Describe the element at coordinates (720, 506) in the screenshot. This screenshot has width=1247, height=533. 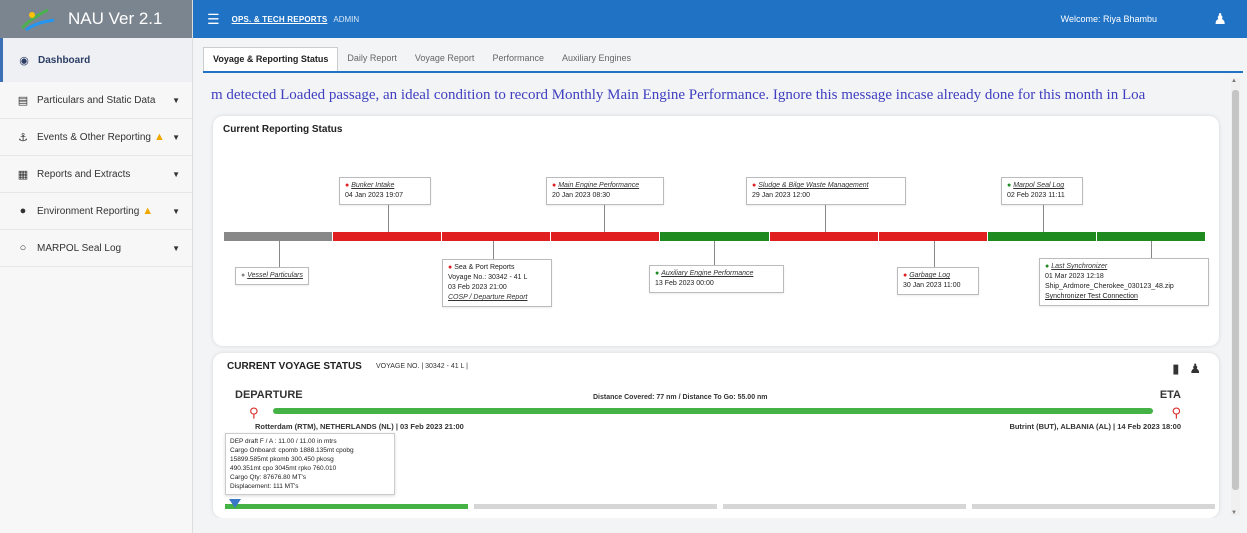
I see `voyage-segment-progress` at that location.